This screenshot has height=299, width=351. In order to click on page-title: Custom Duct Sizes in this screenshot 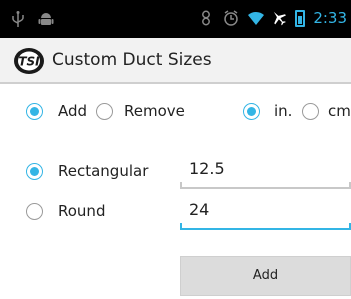, I will do `click(132, 60)`.